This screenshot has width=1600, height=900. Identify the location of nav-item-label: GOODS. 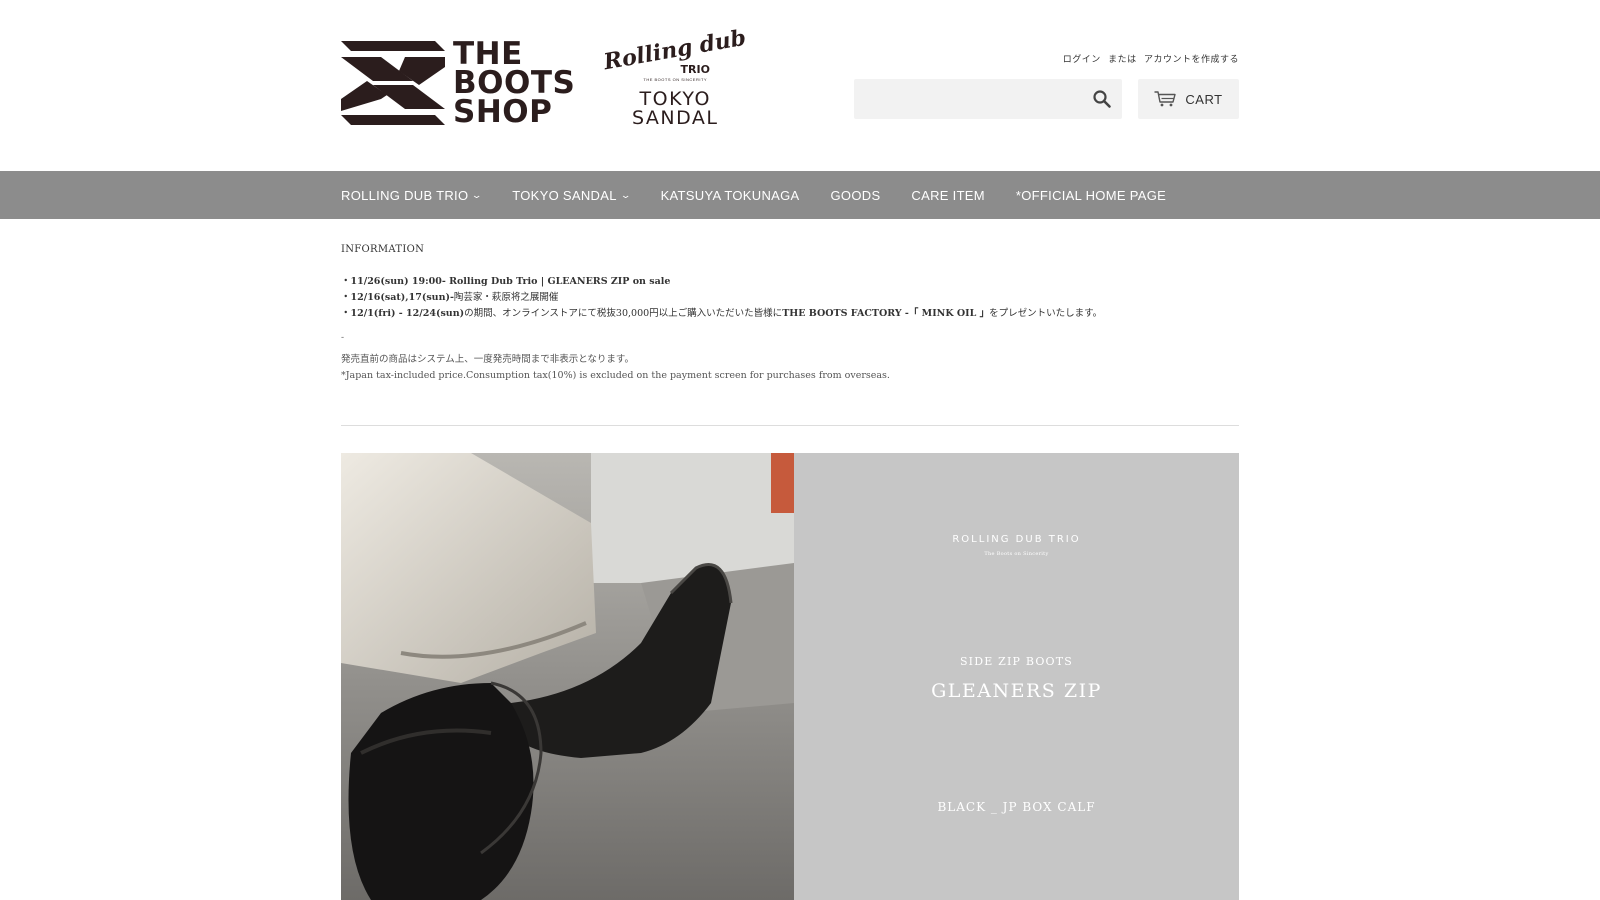
(855, 195).